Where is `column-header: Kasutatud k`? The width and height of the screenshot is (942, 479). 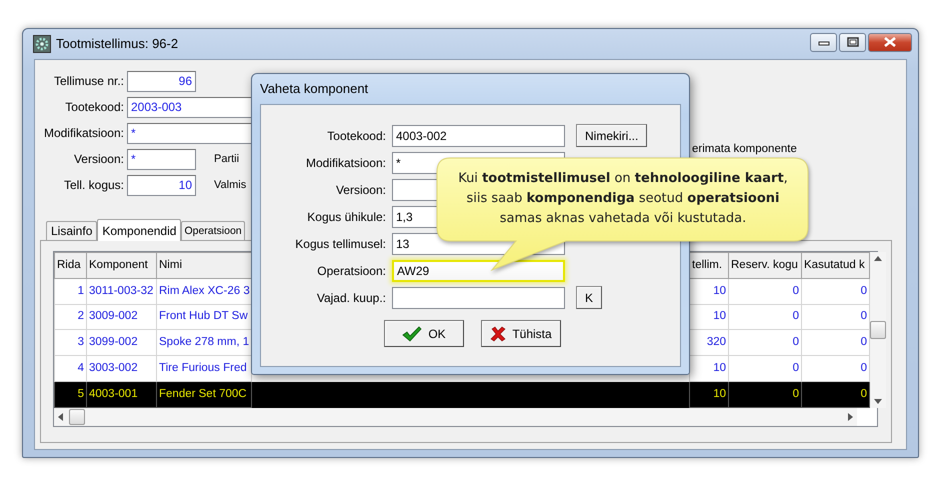 column-header: Kasutatud k is located at coordinates (836, 265).